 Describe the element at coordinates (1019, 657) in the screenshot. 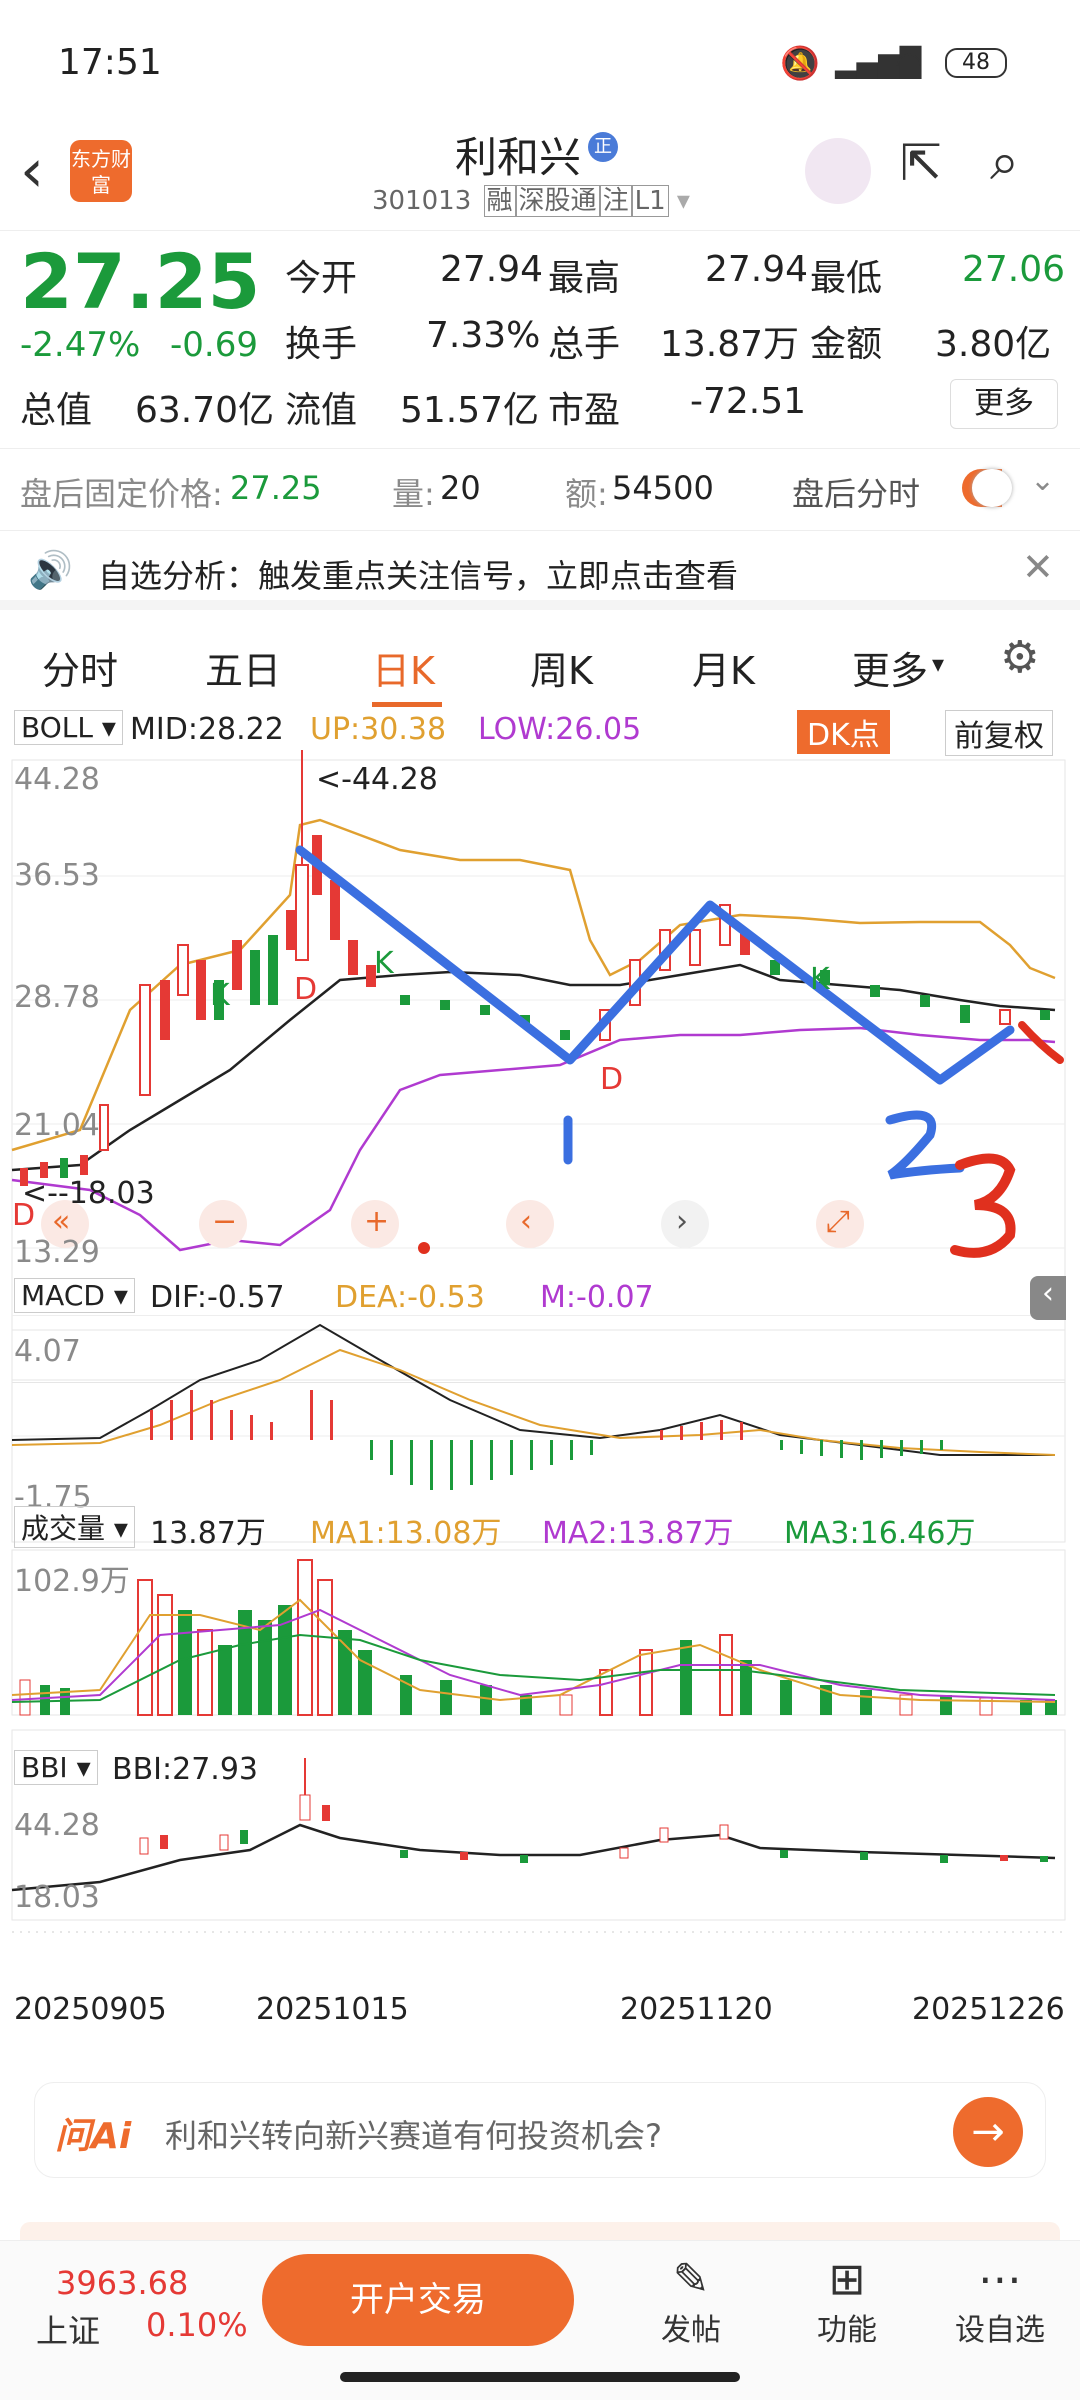

I see `settings-gear-icon: ⚙` at that location.